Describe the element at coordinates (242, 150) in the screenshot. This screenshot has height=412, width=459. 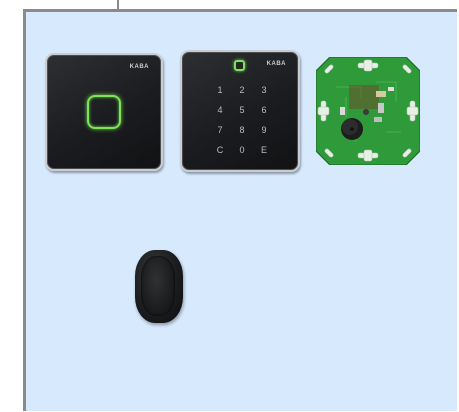
I see `keypad-key: 0` at that location.